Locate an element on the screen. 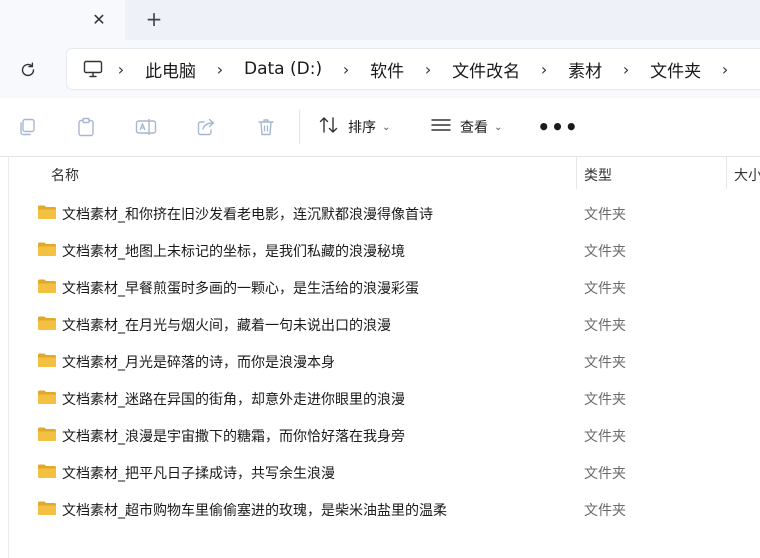  list-item: 文档素材_月光是碎落的诗，而你是浪漫本身 文件夹 is located at coordinates (380, 360).